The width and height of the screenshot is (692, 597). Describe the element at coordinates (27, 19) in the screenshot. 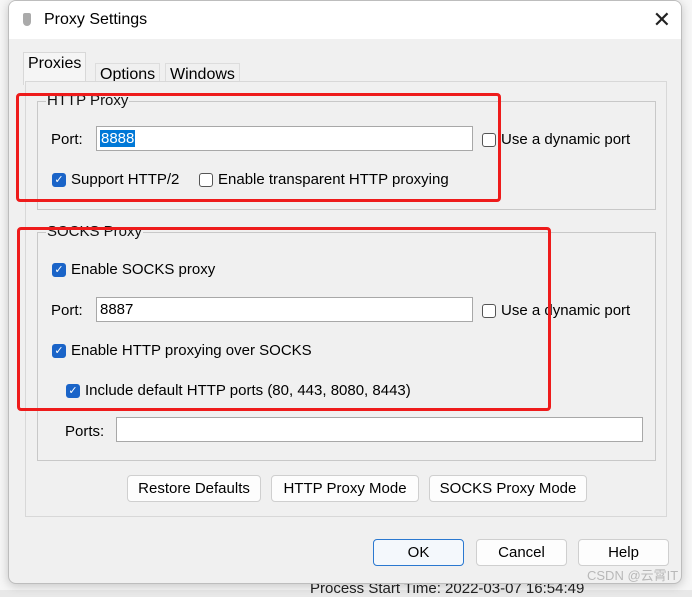

I see `app-icon` at that location.